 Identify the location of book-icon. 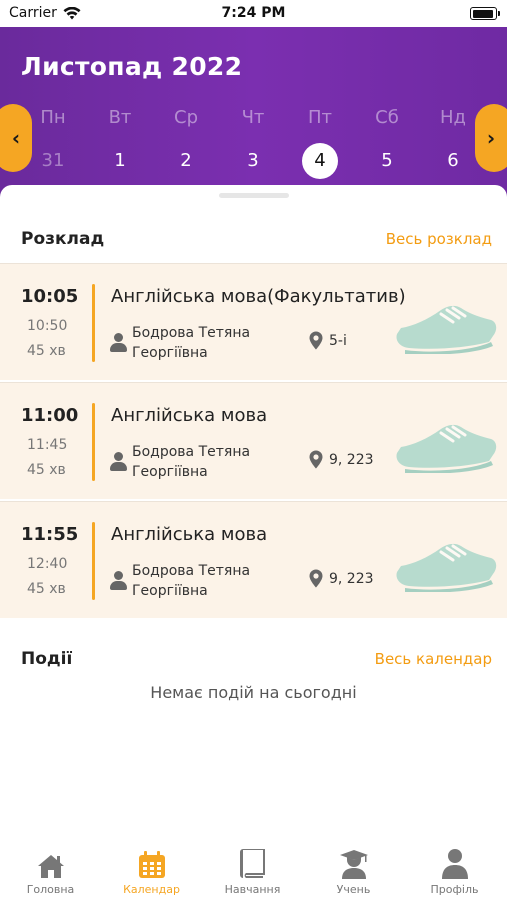
(252, 863).